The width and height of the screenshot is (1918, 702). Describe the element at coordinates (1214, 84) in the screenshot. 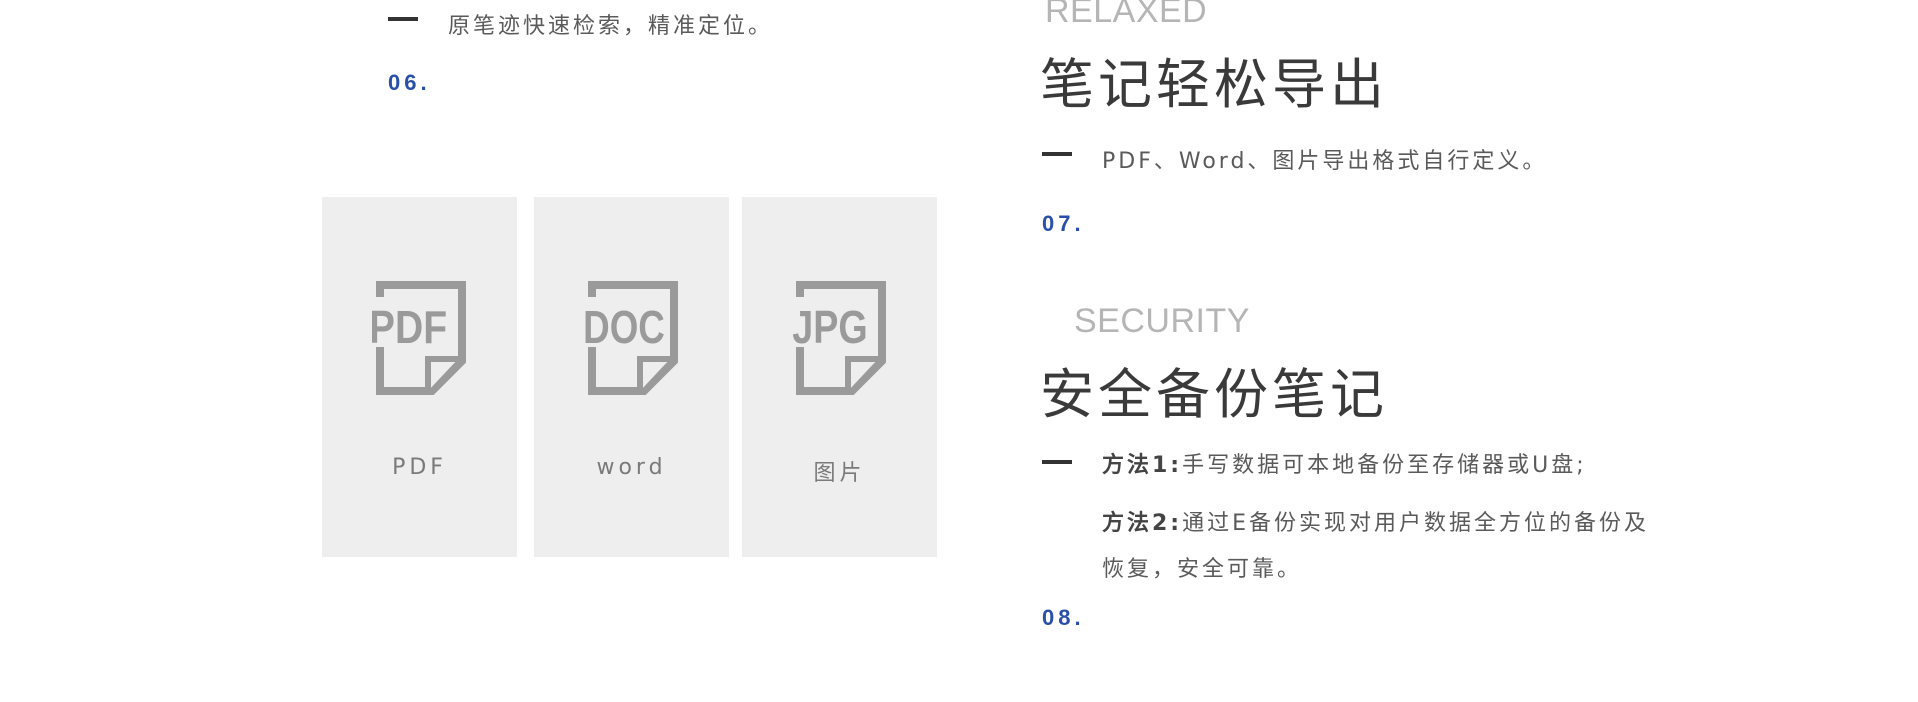

I see `section-title-export: 笔记轻松导出` at that location.